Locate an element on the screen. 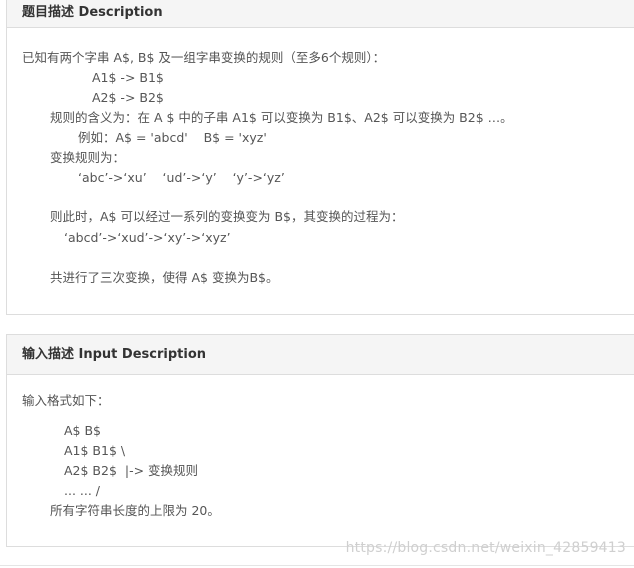 The image size is (634, 568). description-panel-header: 题目描述 Description is located at coordinates (320, 14).